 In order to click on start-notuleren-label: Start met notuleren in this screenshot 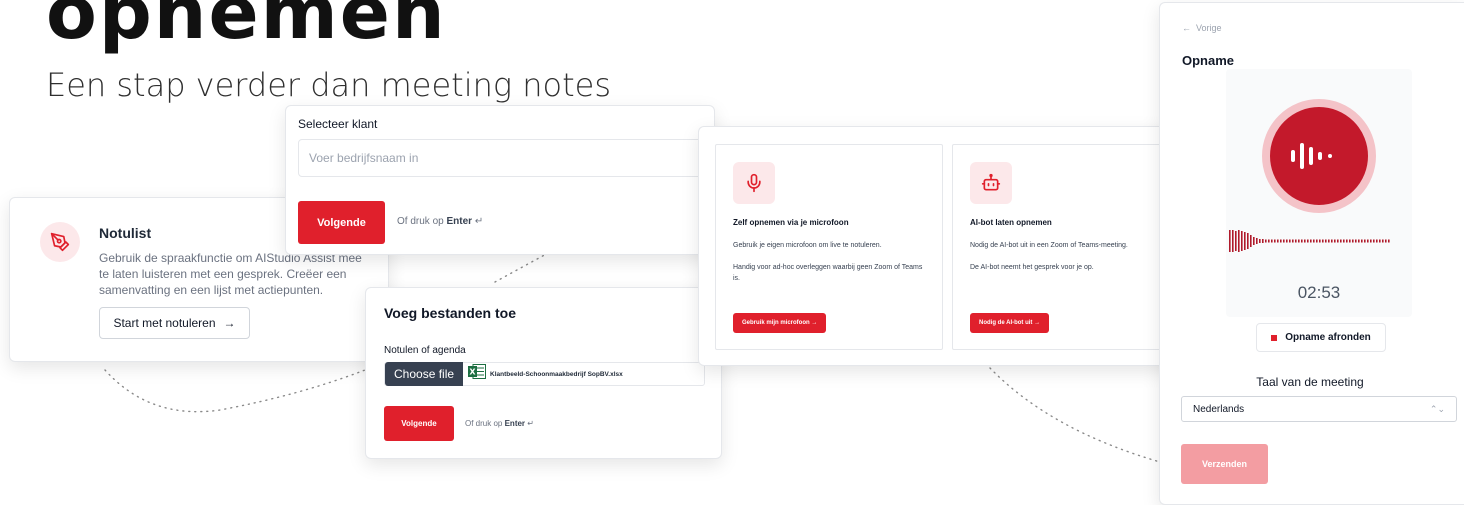, I will do `click(164, 323)`.